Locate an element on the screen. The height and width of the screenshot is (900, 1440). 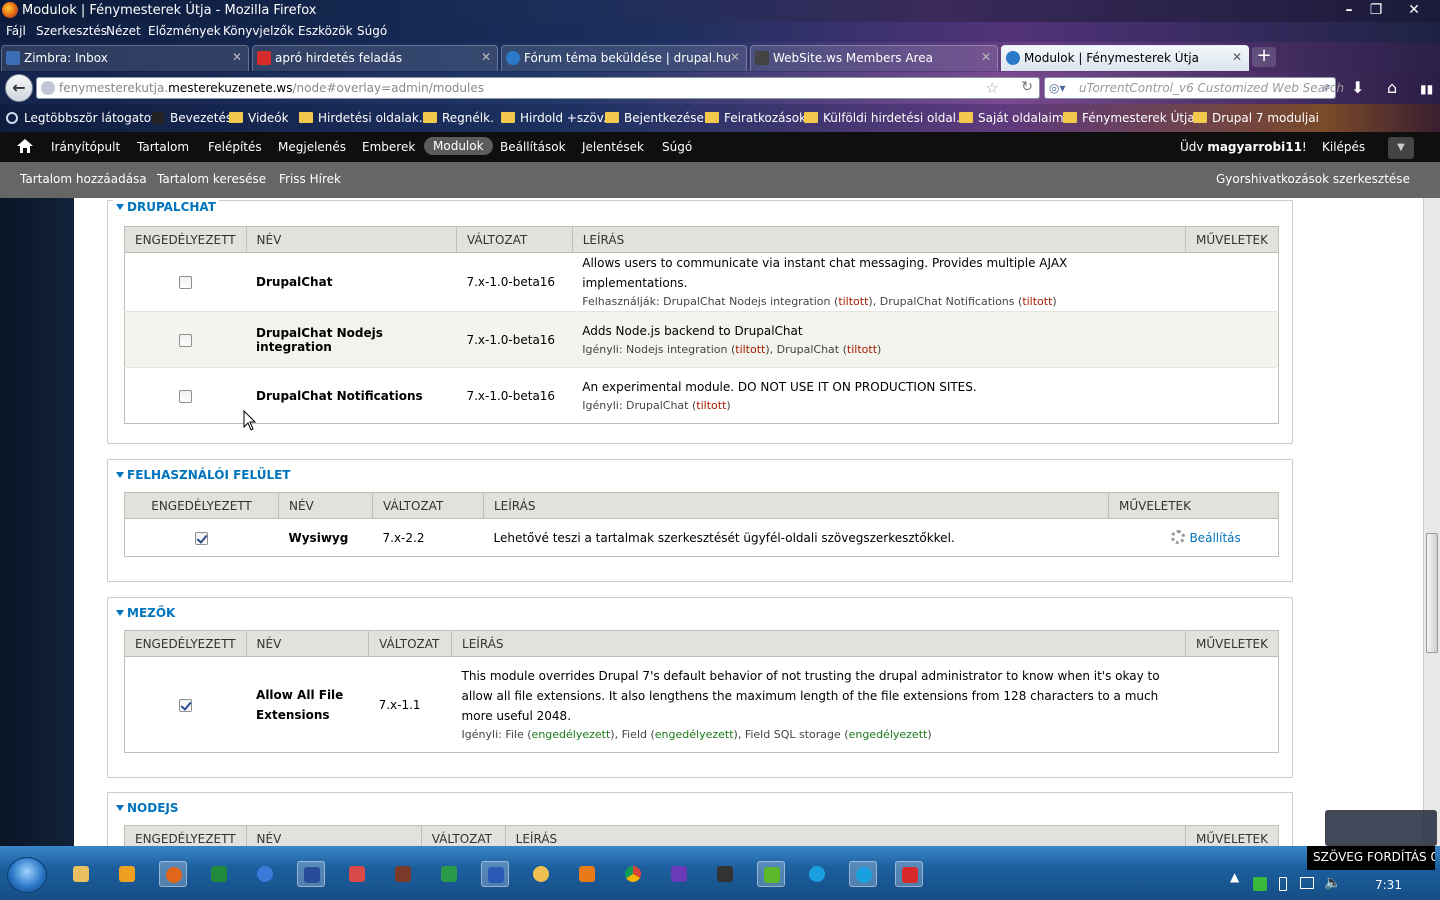
bookmark-folder: Bejentkezések is located at coordinates (658, 118).